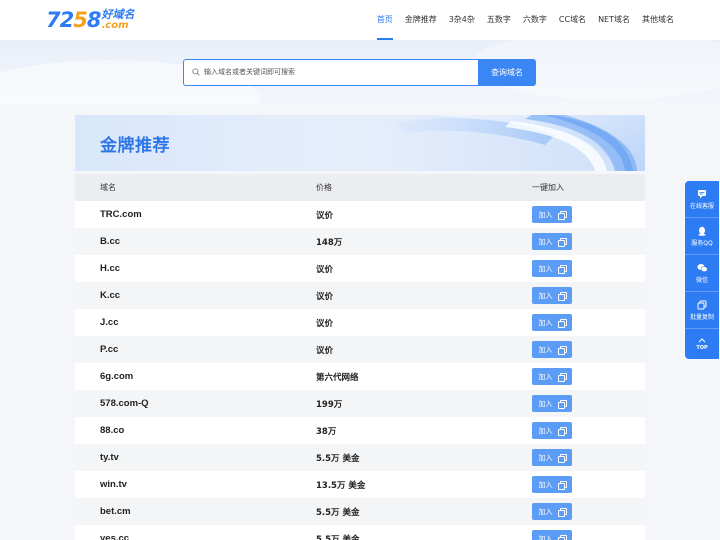  What do you see at coordinates (360, 430) in the screenshot?
I see `table-row: 88.co 38万 加入` at bounding box center [360, 430].